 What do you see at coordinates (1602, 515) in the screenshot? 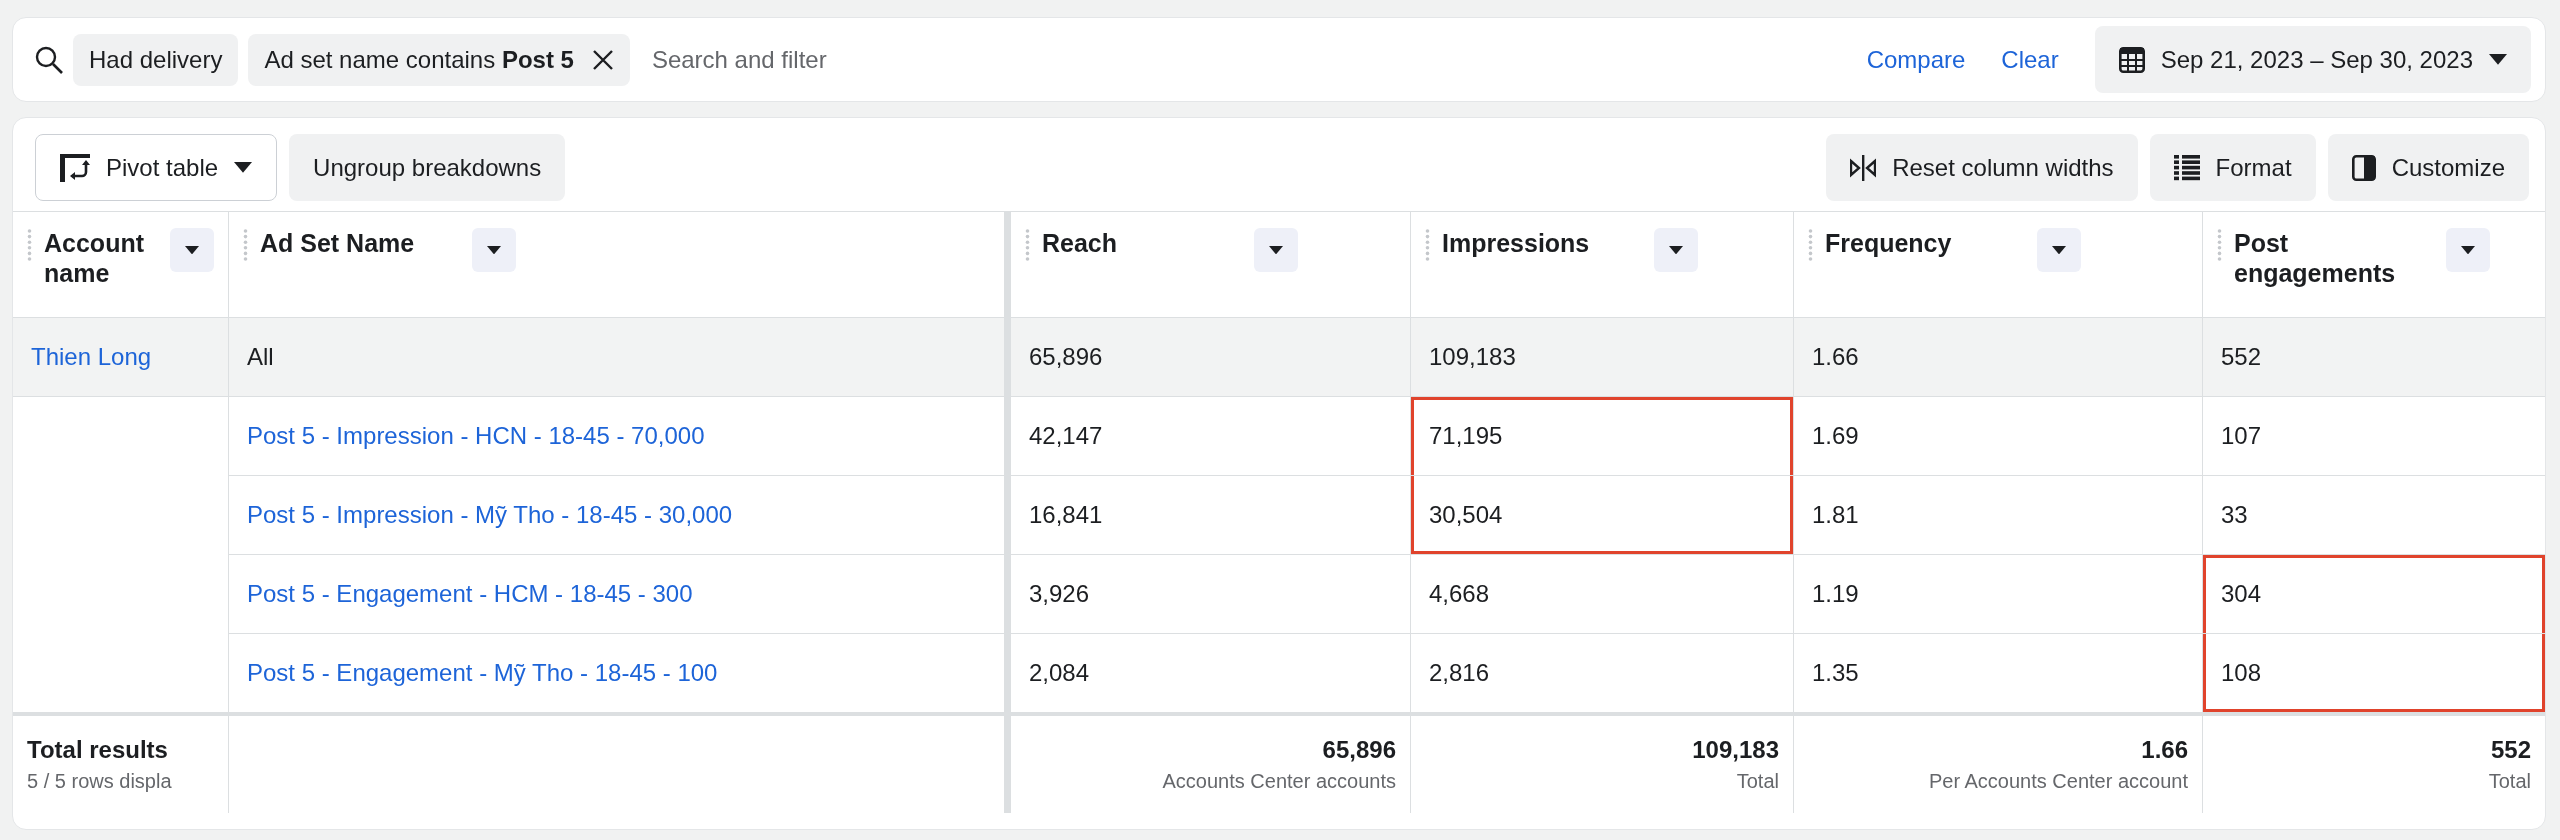
I see `highlighted-cell: 30,504` at bounding box center [1602, 515].